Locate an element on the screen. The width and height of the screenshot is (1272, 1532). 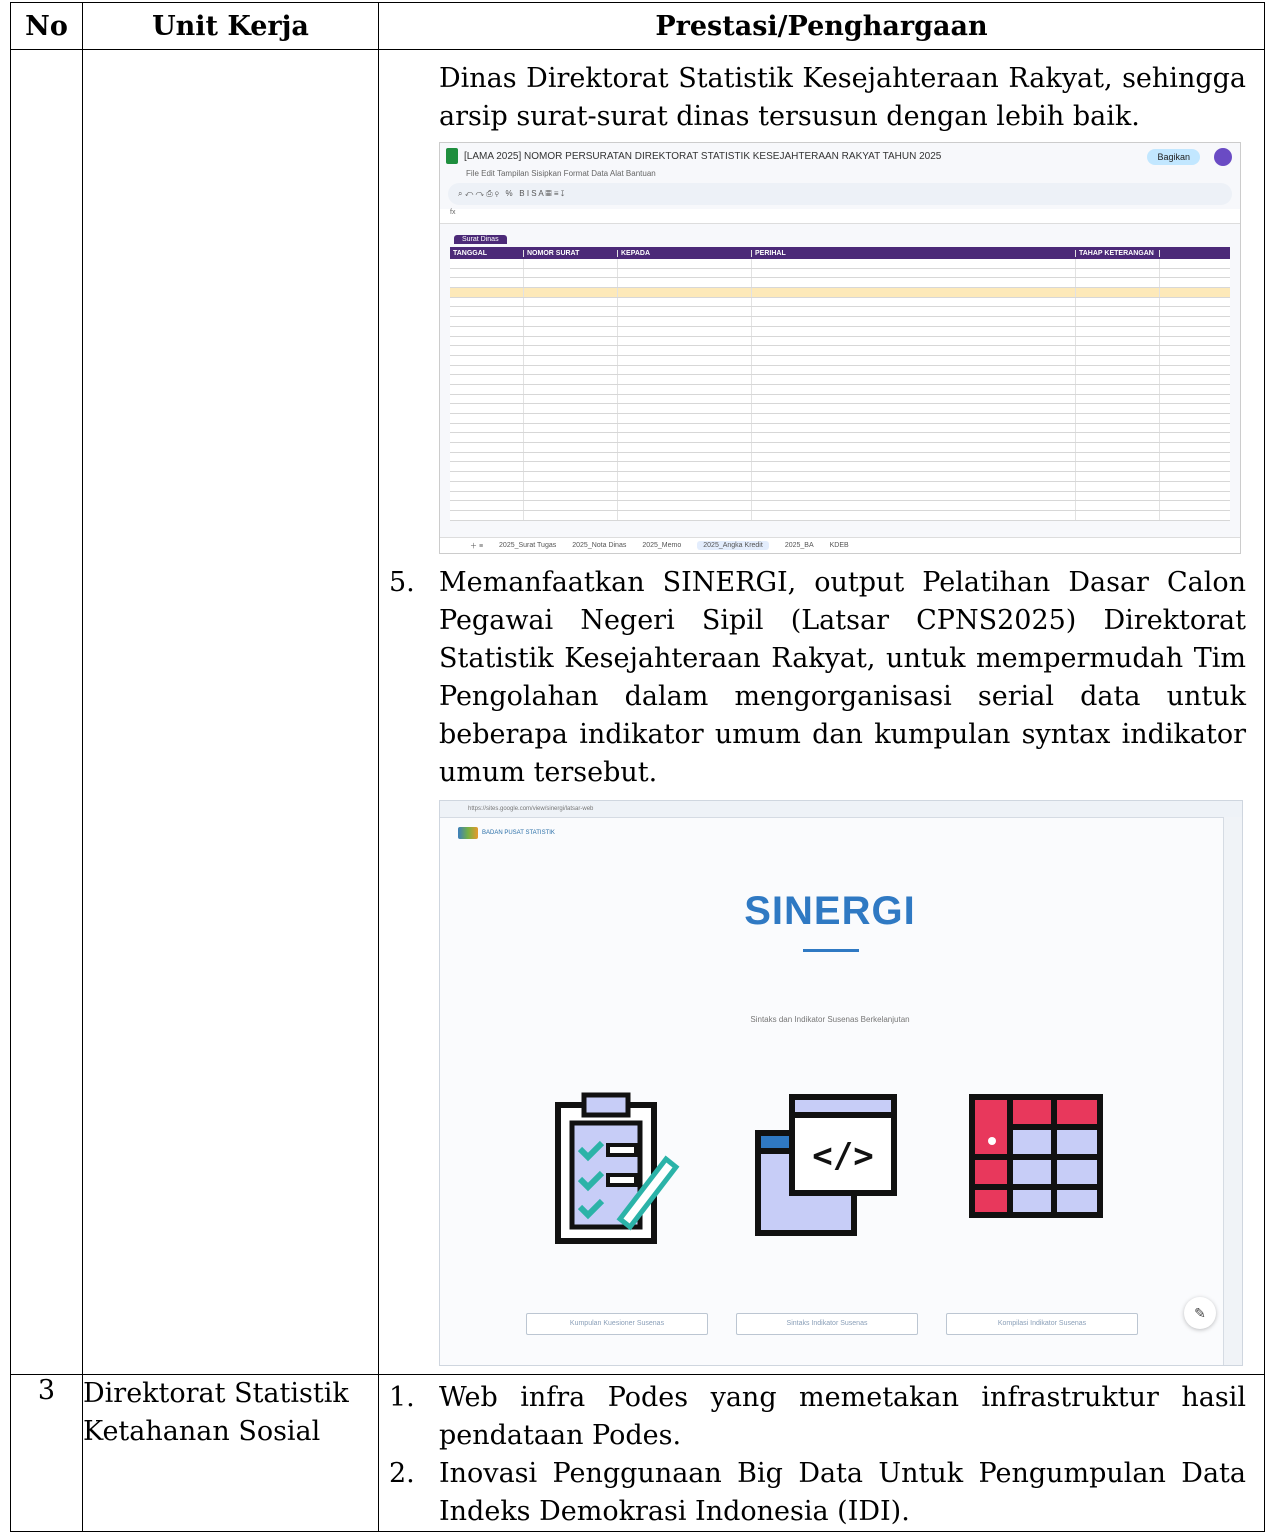
add-sheet-icon: ＋ ≡ is located at coordinates (476, 546).